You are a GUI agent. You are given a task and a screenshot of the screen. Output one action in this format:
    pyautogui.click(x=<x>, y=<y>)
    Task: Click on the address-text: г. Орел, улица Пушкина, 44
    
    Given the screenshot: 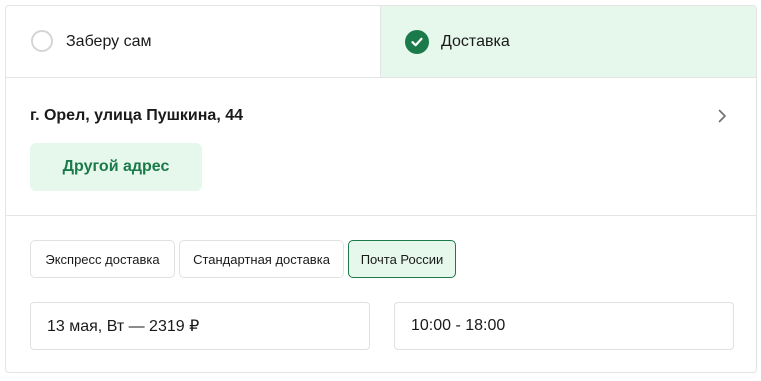 What is the action you would take?
    pyautogui.click(x=136, y=116)
    